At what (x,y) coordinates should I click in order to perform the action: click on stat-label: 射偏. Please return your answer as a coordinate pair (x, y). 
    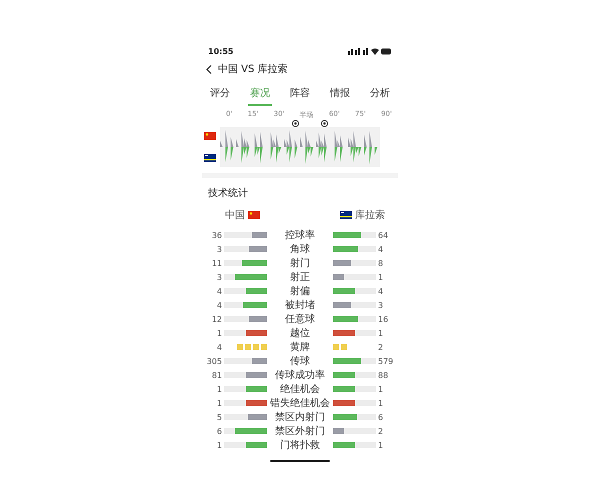
    Looking at the image, I should click on (300, 291).